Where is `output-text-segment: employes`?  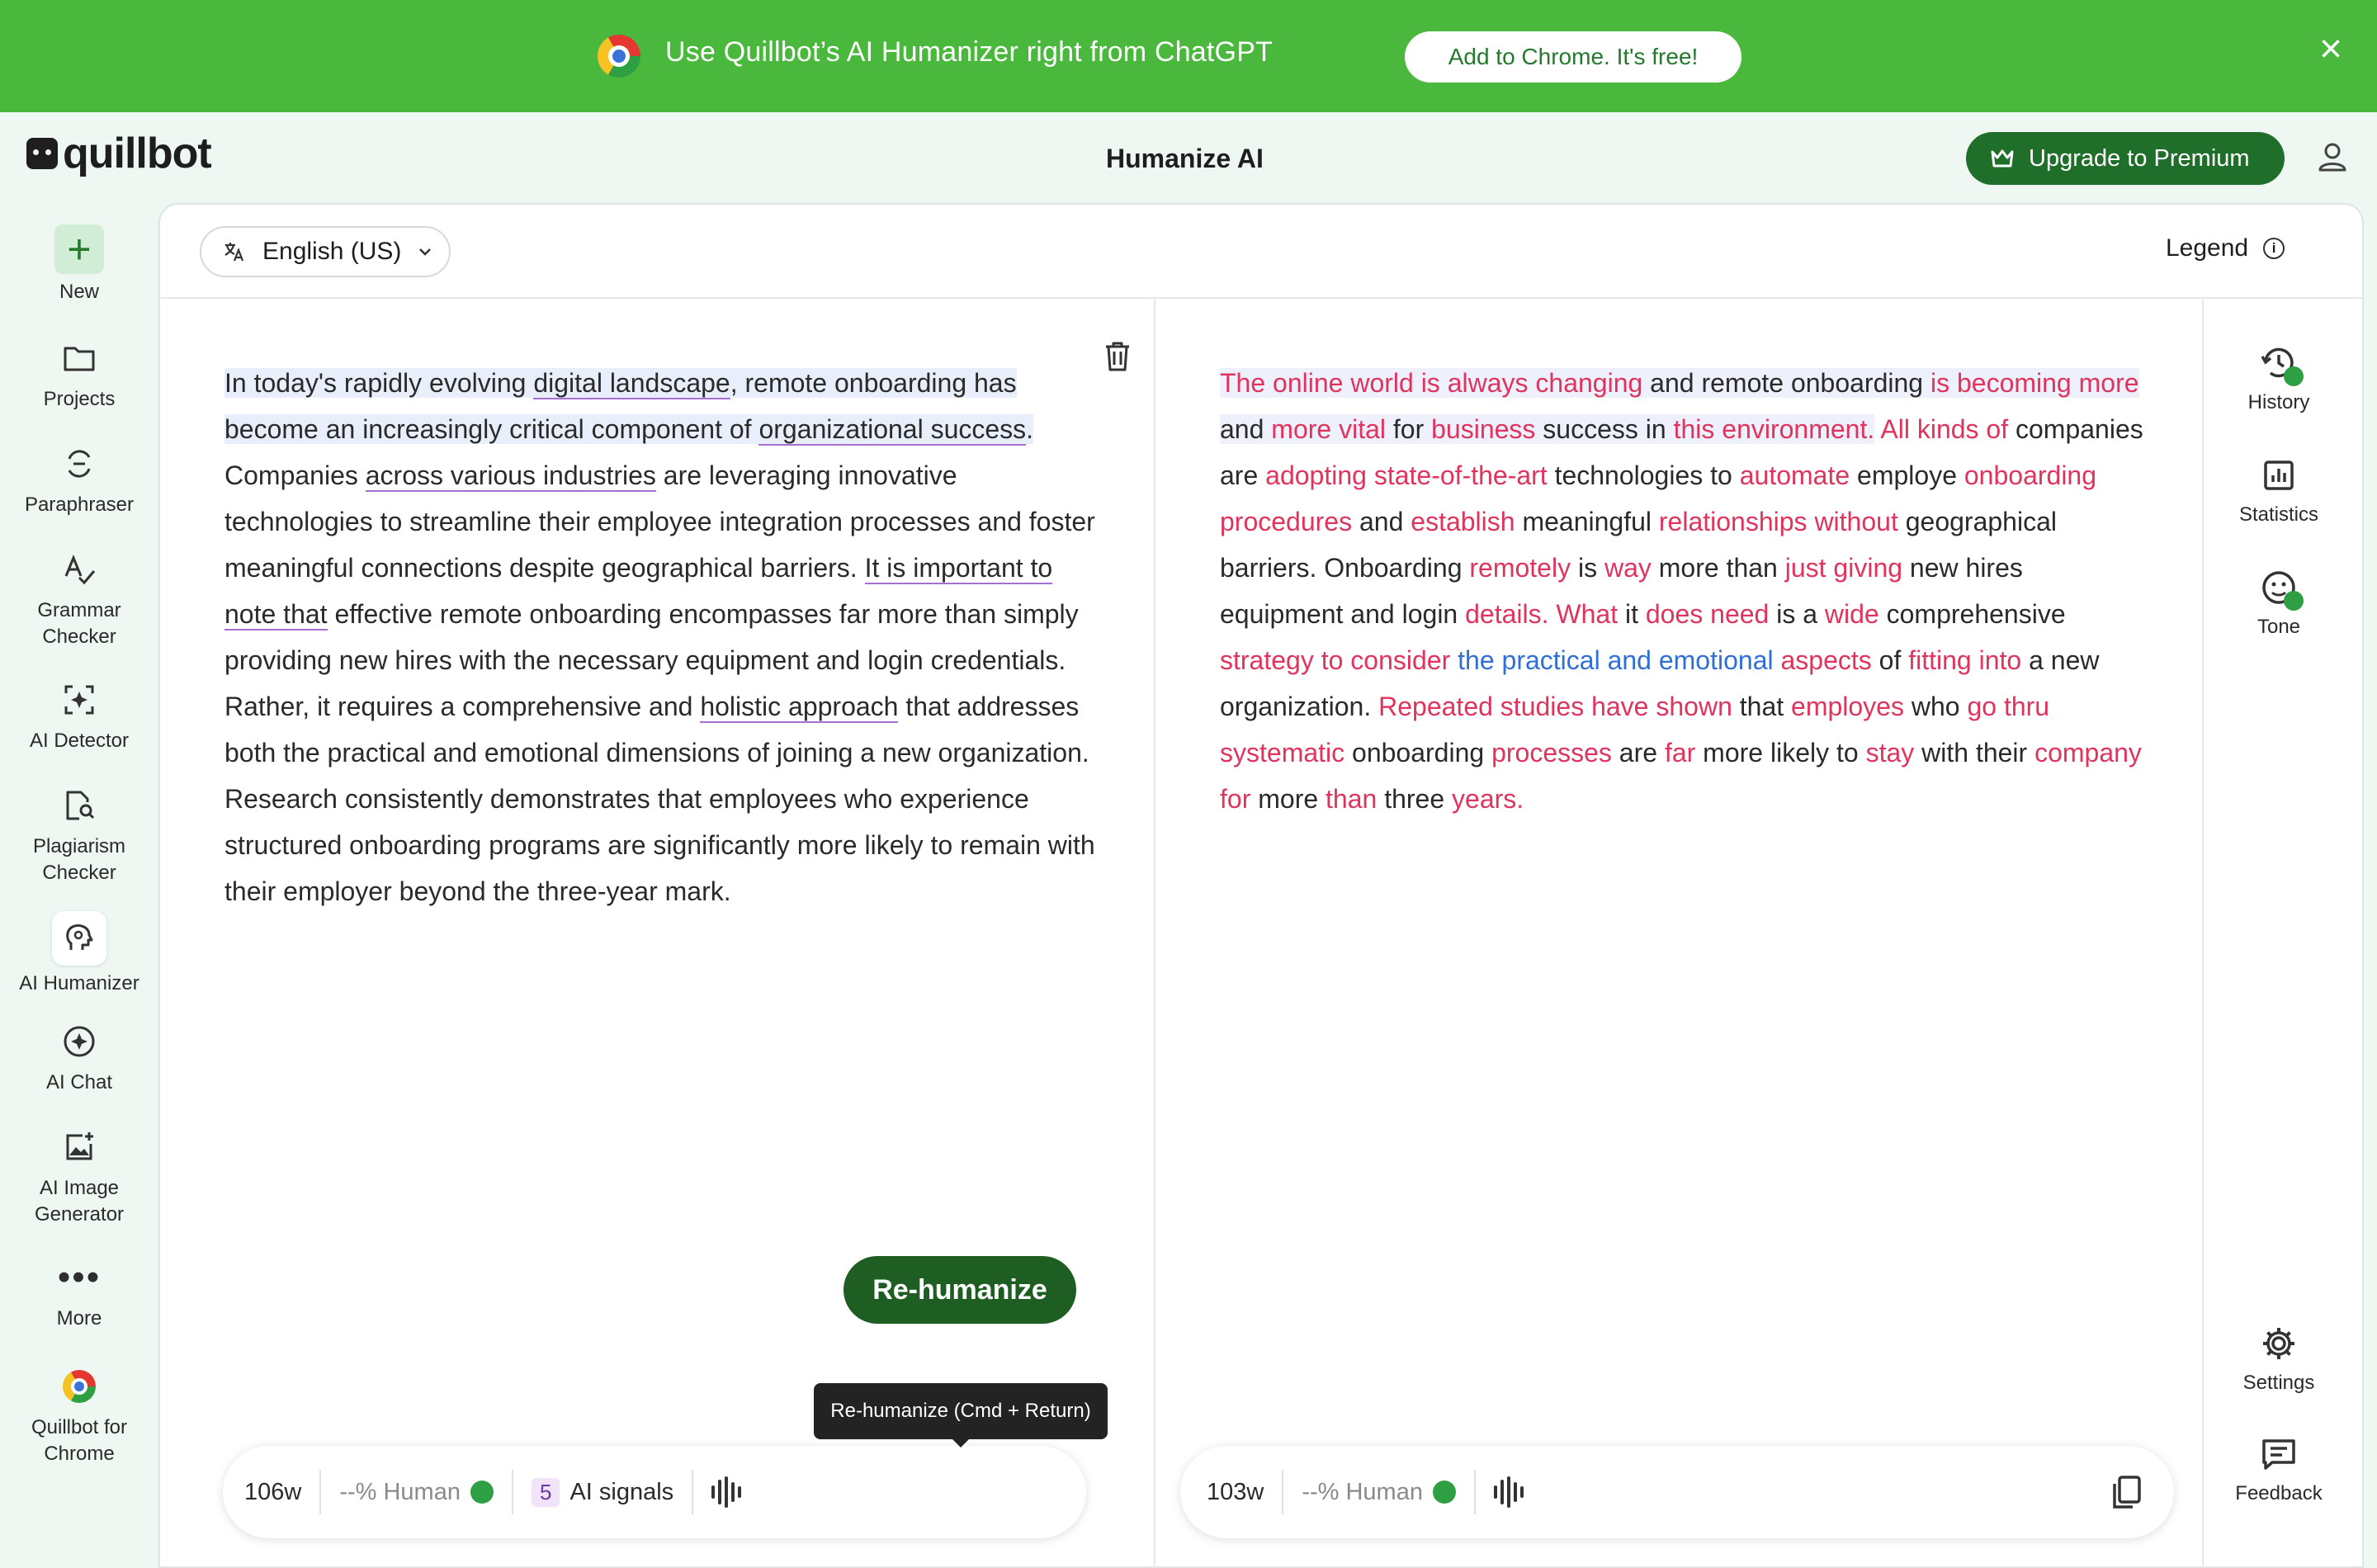 output-text-segment: employes is located at coordinates (1847, 706).